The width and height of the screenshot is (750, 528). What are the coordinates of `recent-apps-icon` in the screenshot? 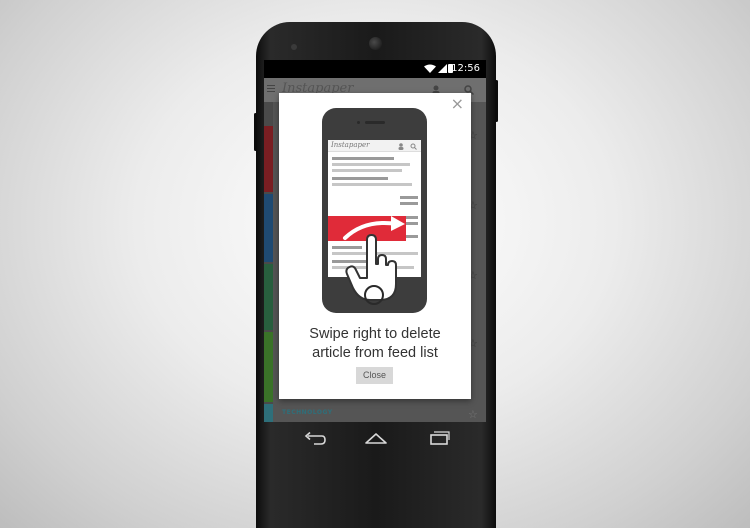 It's located at (439, 438).